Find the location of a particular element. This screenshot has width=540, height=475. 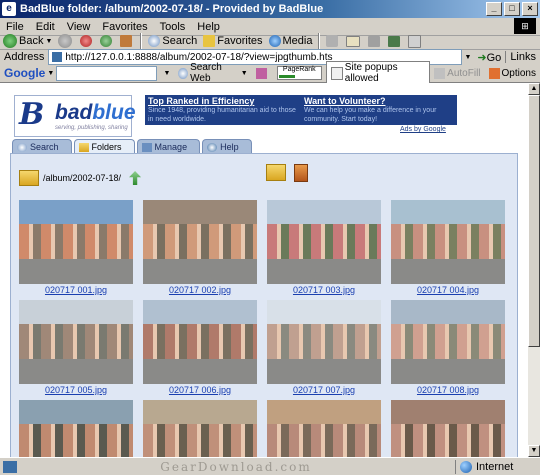

maximize-button: □ is located at coordinates (512, 9).